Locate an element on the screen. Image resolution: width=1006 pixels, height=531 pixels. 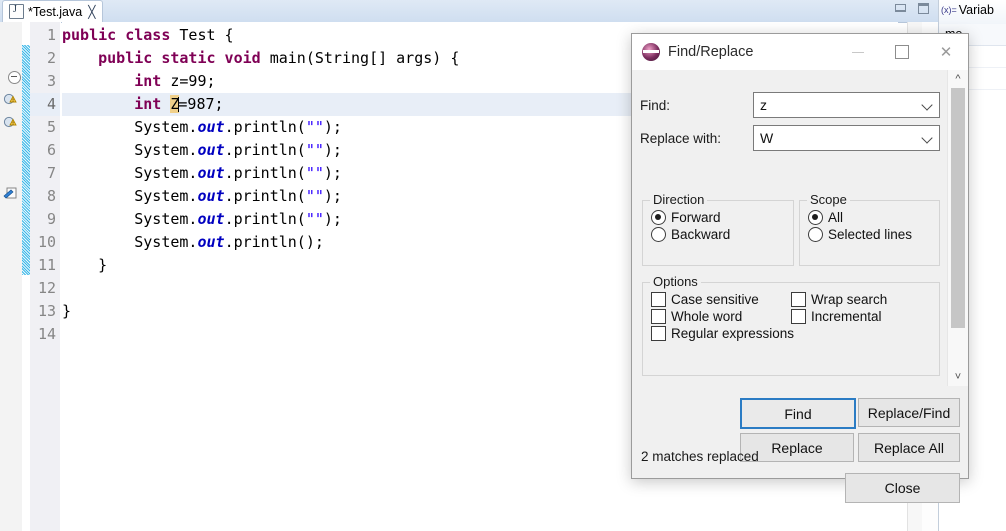
replace-row: Replace with: W is located at coordinates (790, 138).